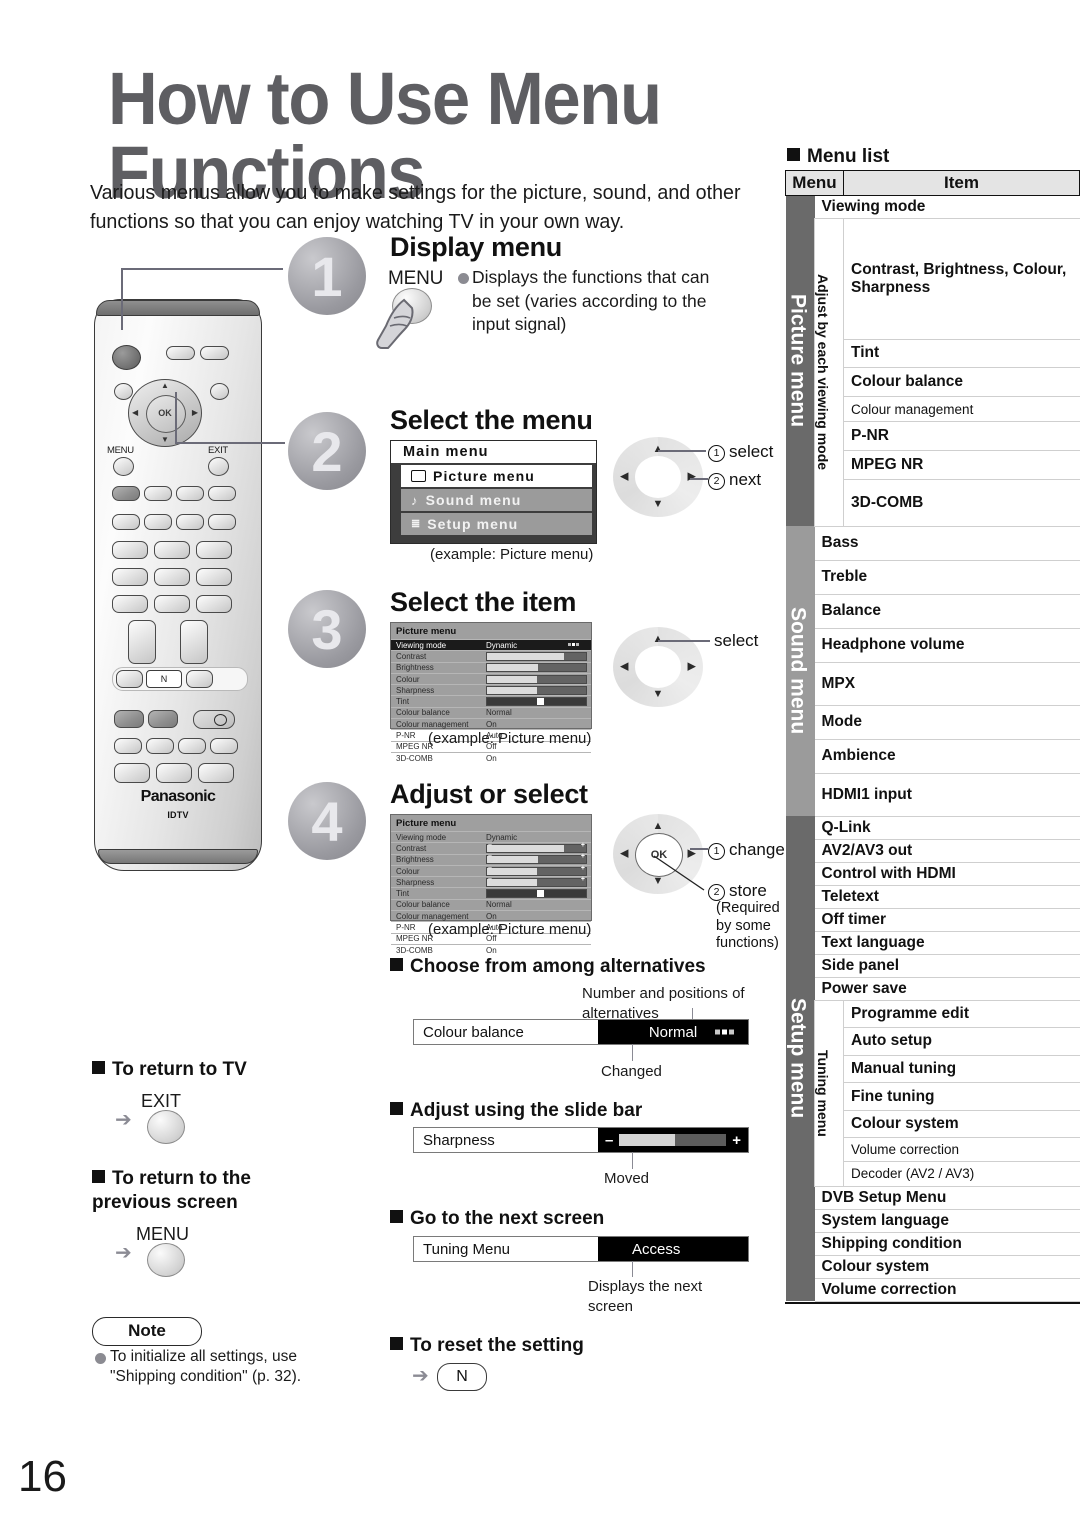 This screenshot has height=1527, width=1080. I want to click on slider: – +, so click(673, 1140).